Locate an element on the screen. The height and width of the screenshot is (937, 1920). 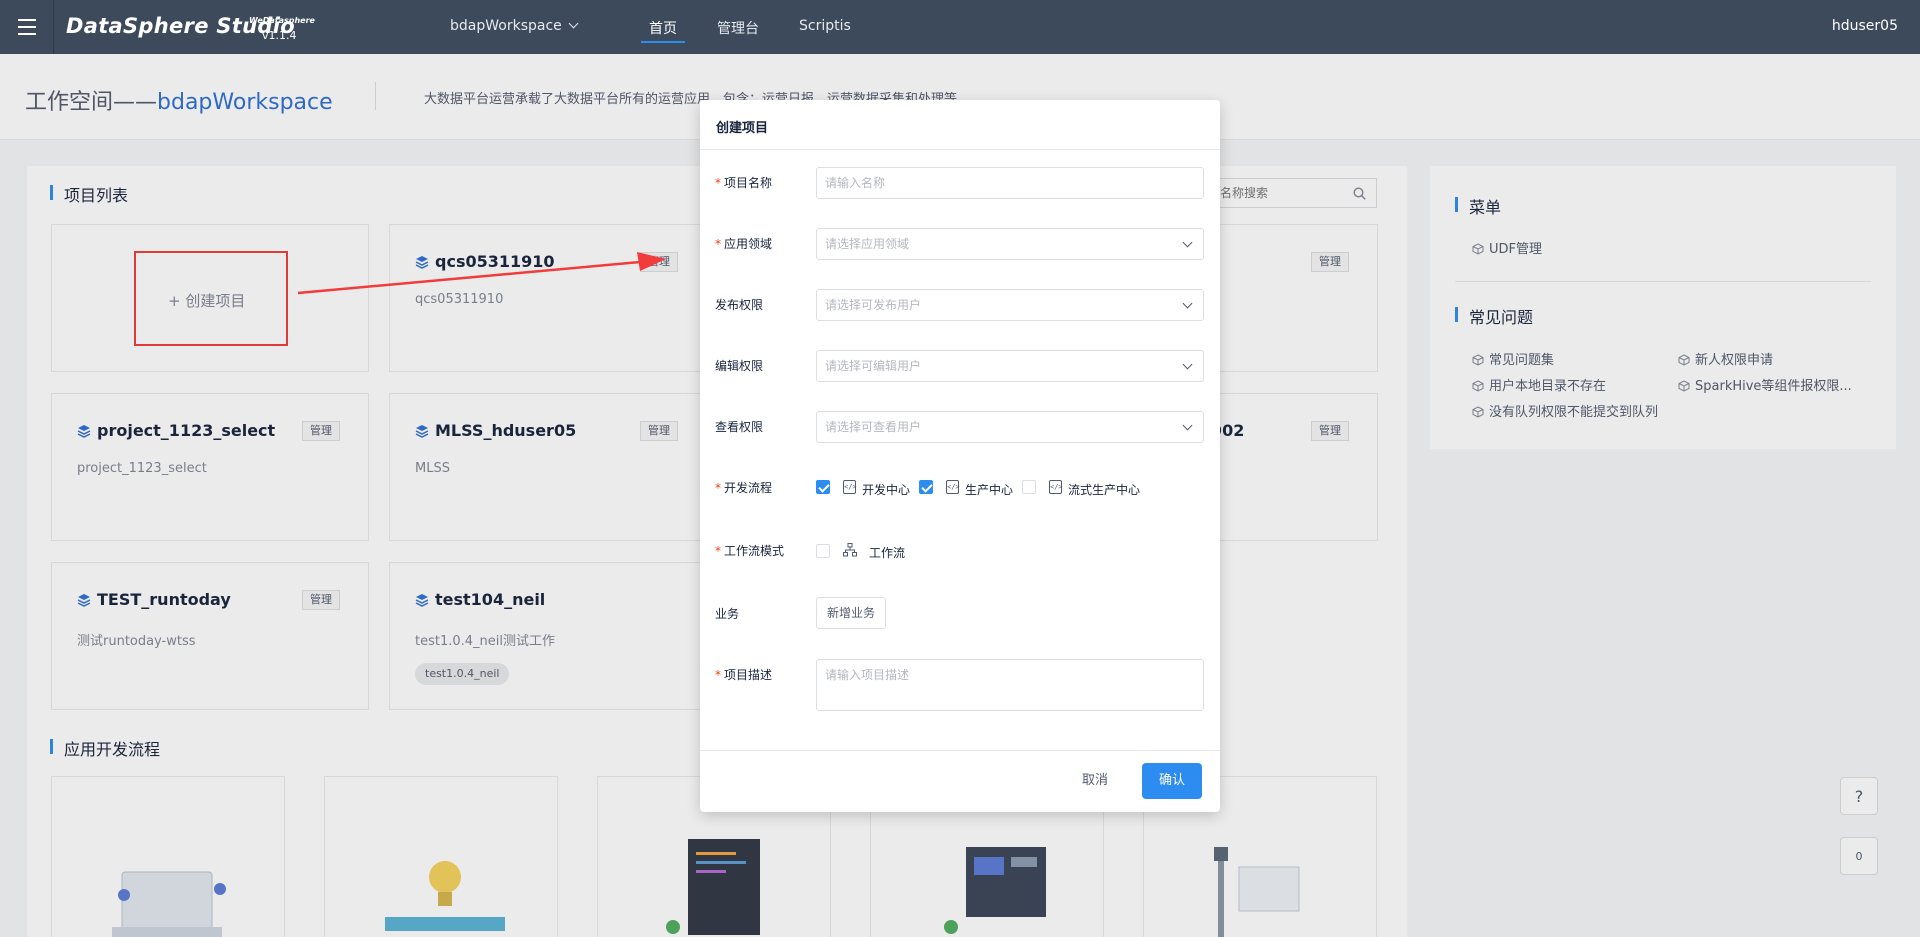
publish-permission-input is located at coordinates (997, 305).